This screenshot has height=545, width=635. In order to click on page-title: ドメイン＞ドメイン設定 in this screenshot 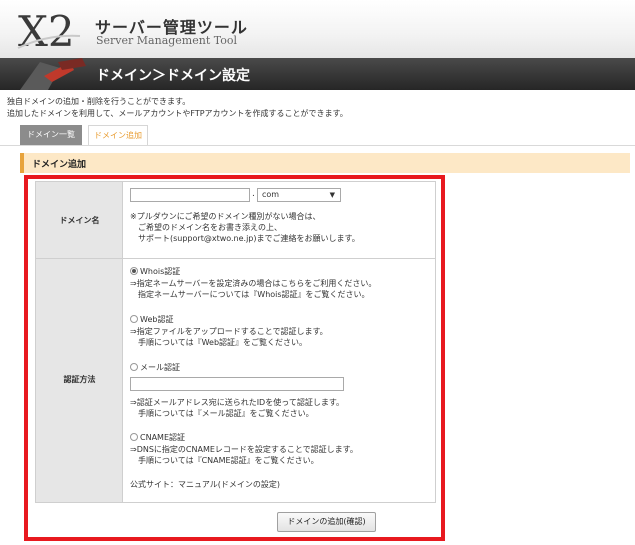, I will do `click(173, 76)`.